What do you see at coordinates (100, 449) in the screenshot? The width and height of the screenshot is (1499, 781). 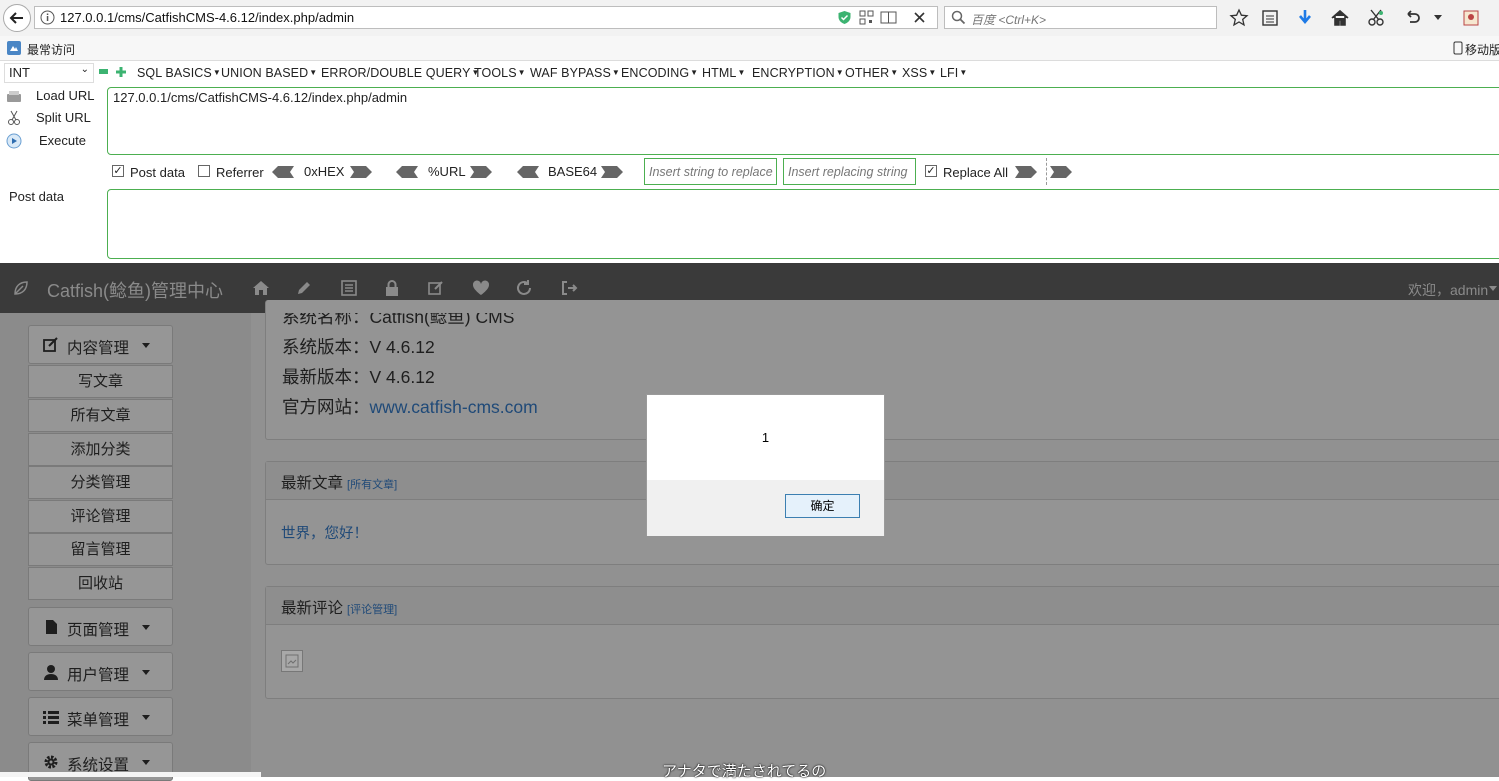 I see `sidebar-item-add-category: 添加分类` at bounding box center [100, 449].